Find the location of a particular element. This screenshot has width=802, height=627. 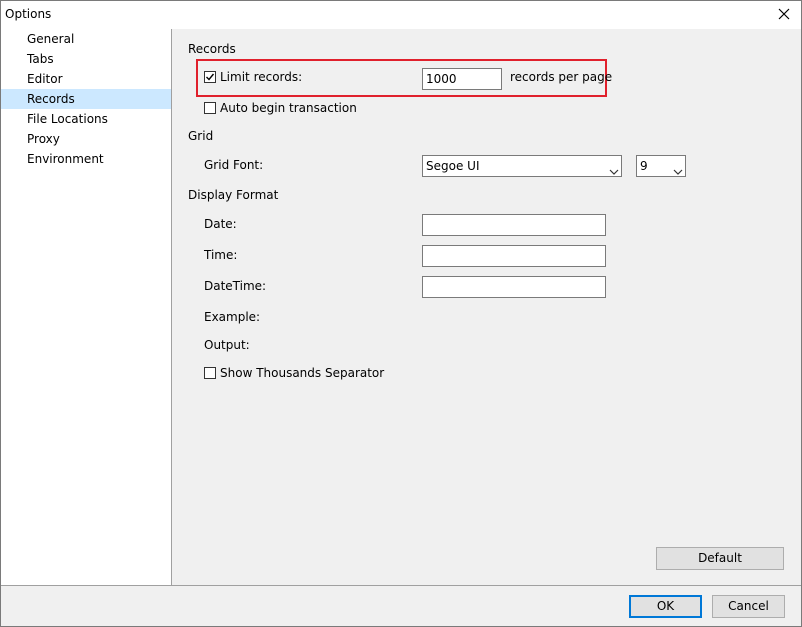

sidebar-item-file-locations: File Locations is located at coordinates (86, 119).